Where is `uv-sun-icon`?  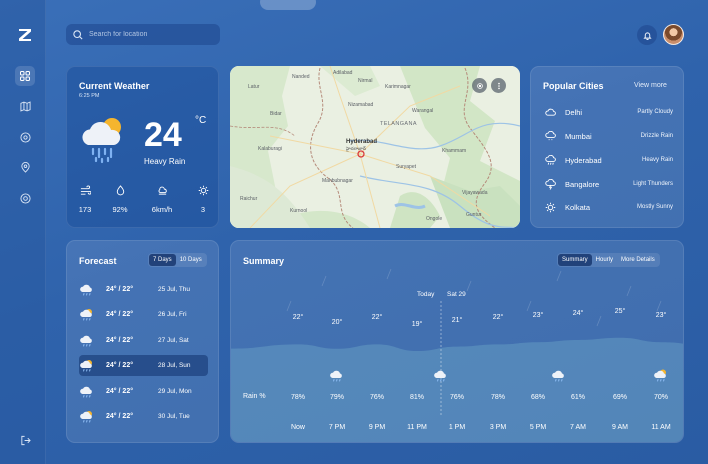
uv-sun-icon is located at coordinates (203, 190).